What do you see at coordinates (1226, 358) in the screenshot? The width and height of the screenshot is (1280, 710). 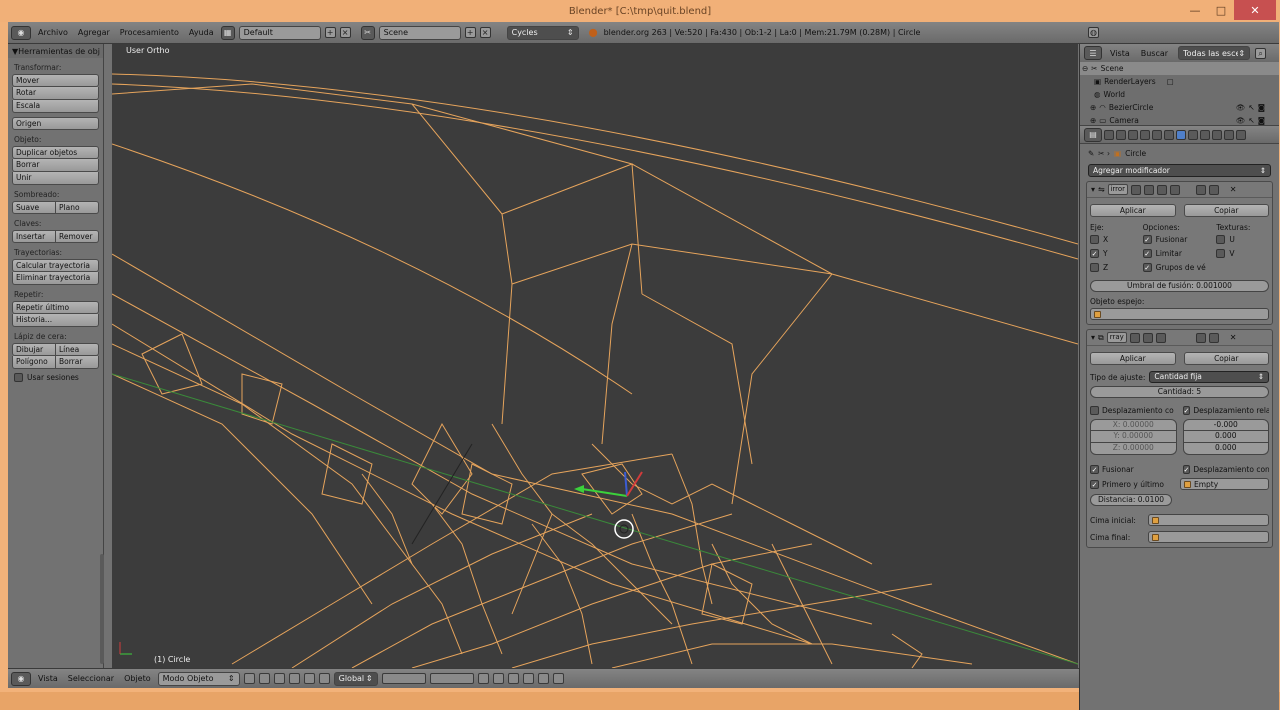 I see `array-copy-button: Copiar` at bounding box center [1226, 358].